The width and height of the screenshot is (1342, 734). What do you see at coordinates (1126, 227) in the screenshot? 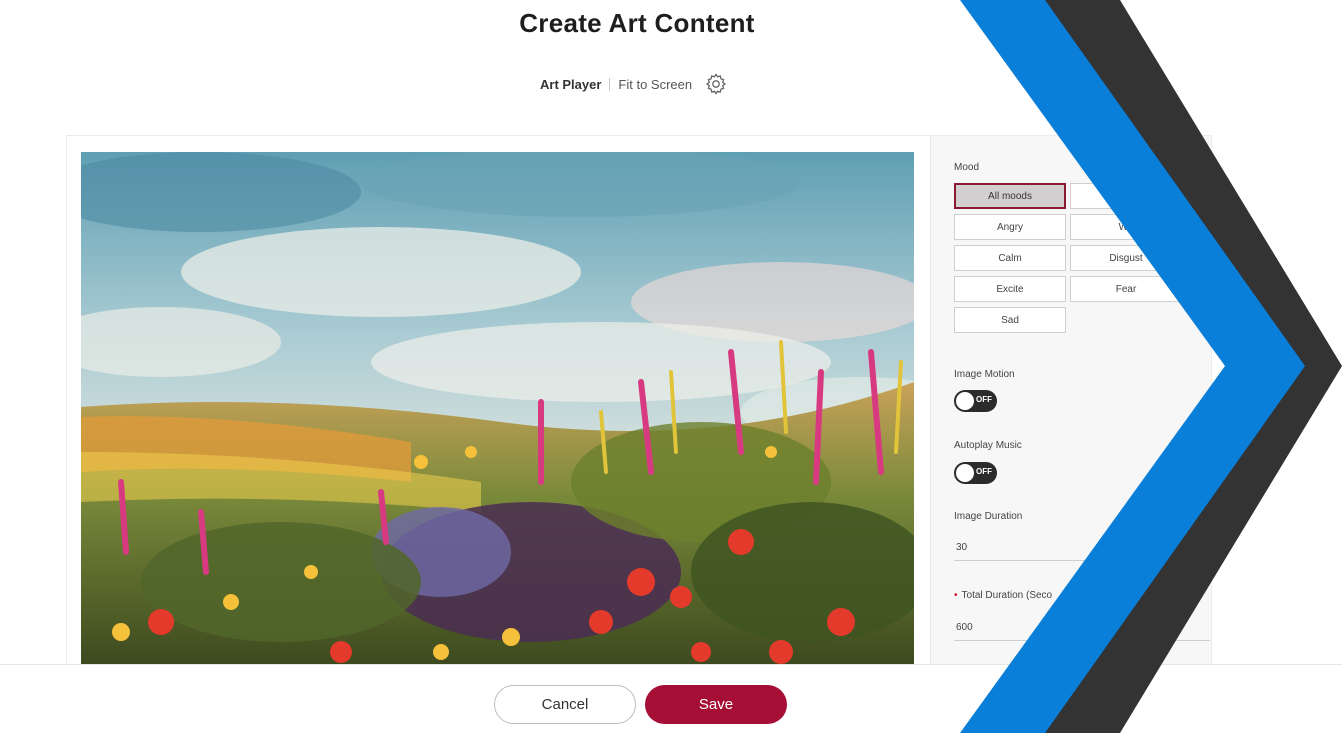
I see `mood-option: Wo` at bounding box center [1126, 227].